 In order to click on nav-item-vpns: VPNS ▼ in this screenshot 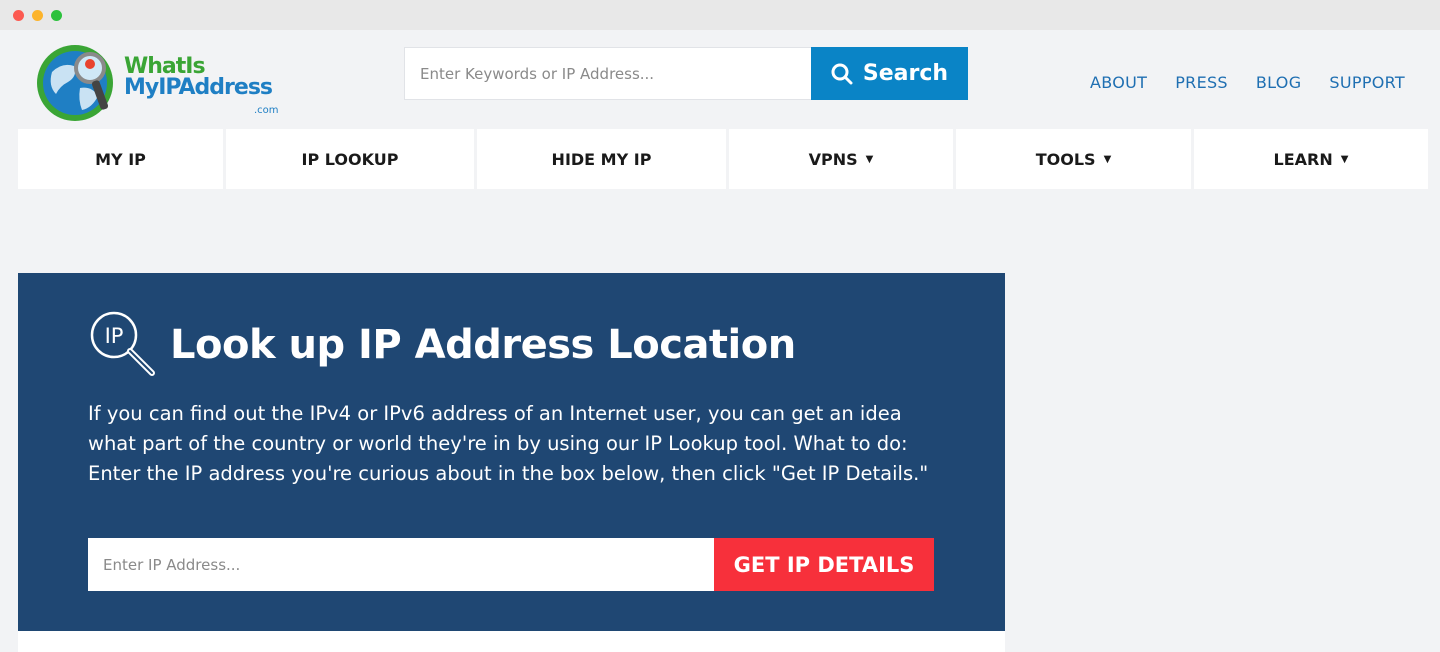, I will do `click(841, 159)`.